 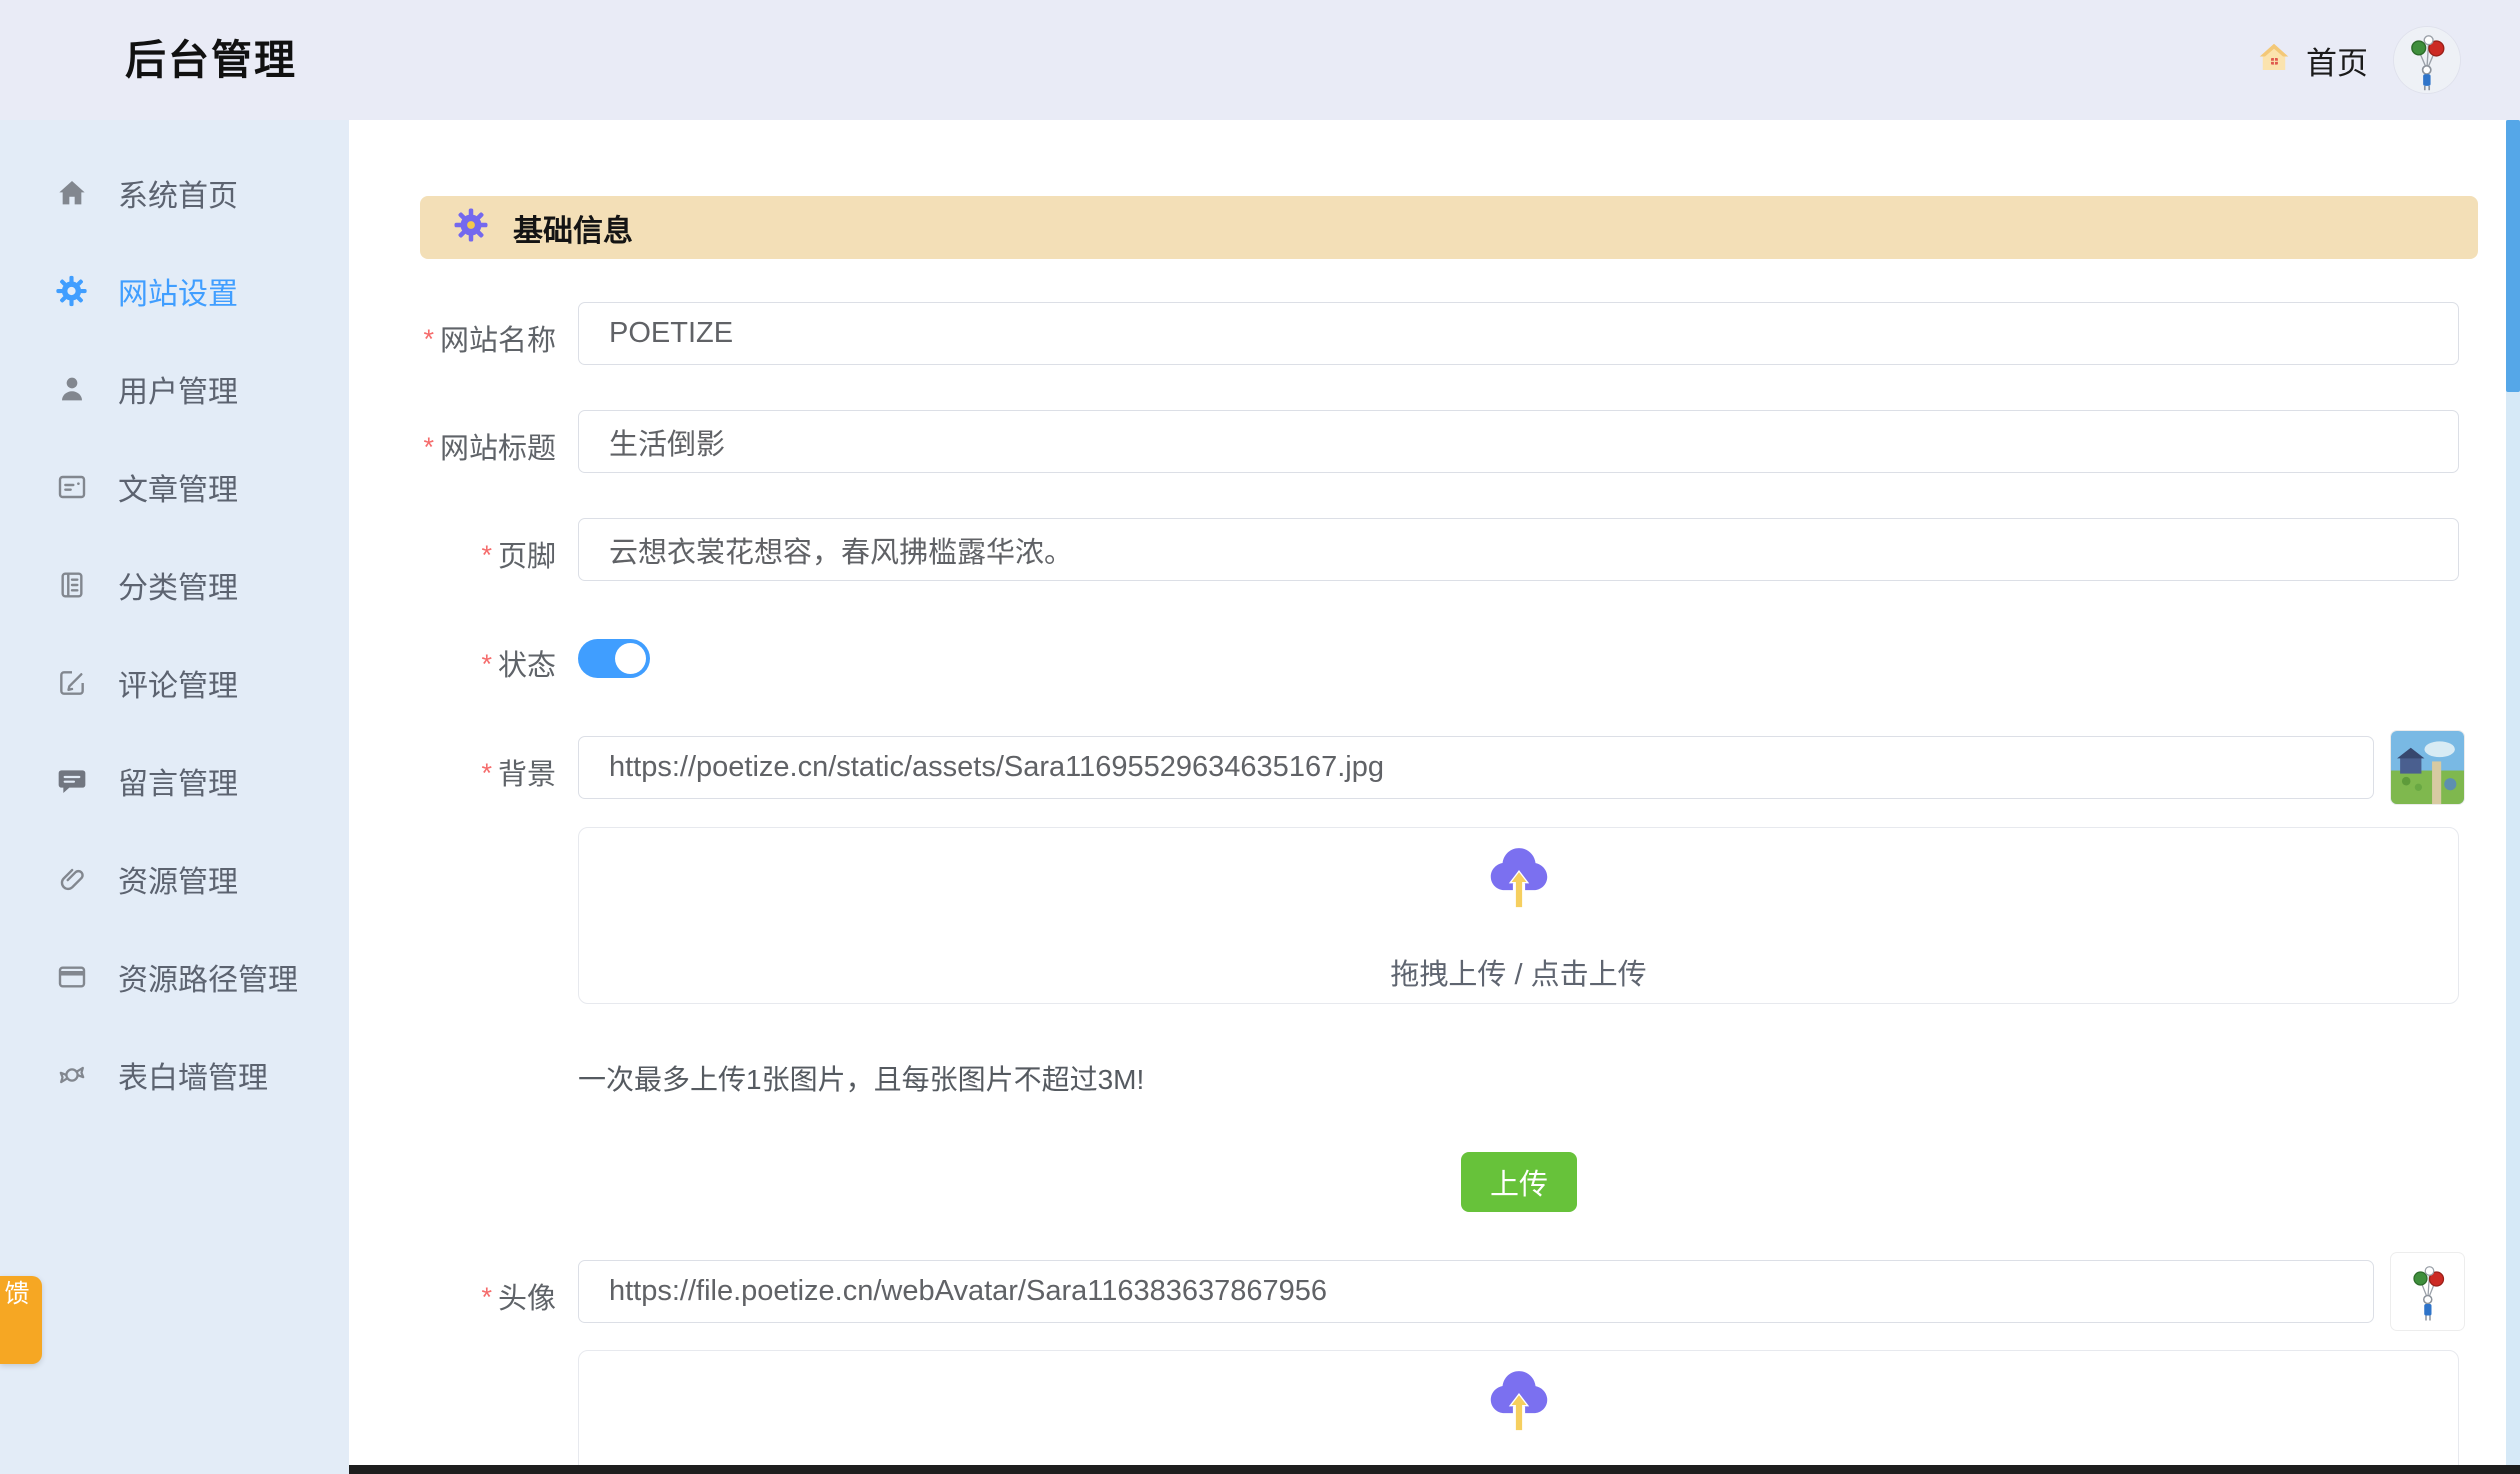 What do you see at coordinates (193, 1078) in the screenshot?
I see `sidebar-item-label: 表白墙管理` at bounding box center [193, 1078].